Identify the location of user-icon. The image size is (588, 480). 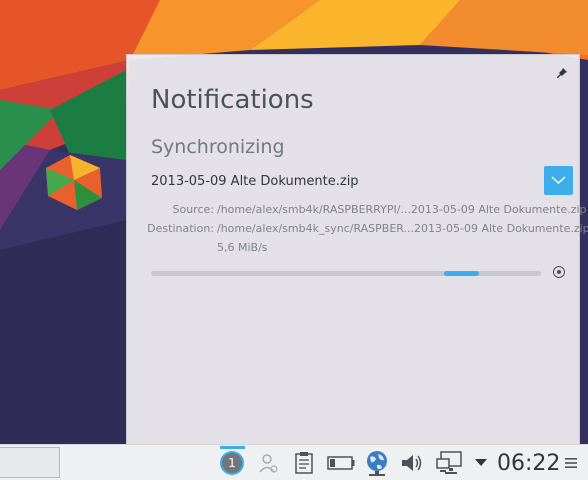
(268, 463).